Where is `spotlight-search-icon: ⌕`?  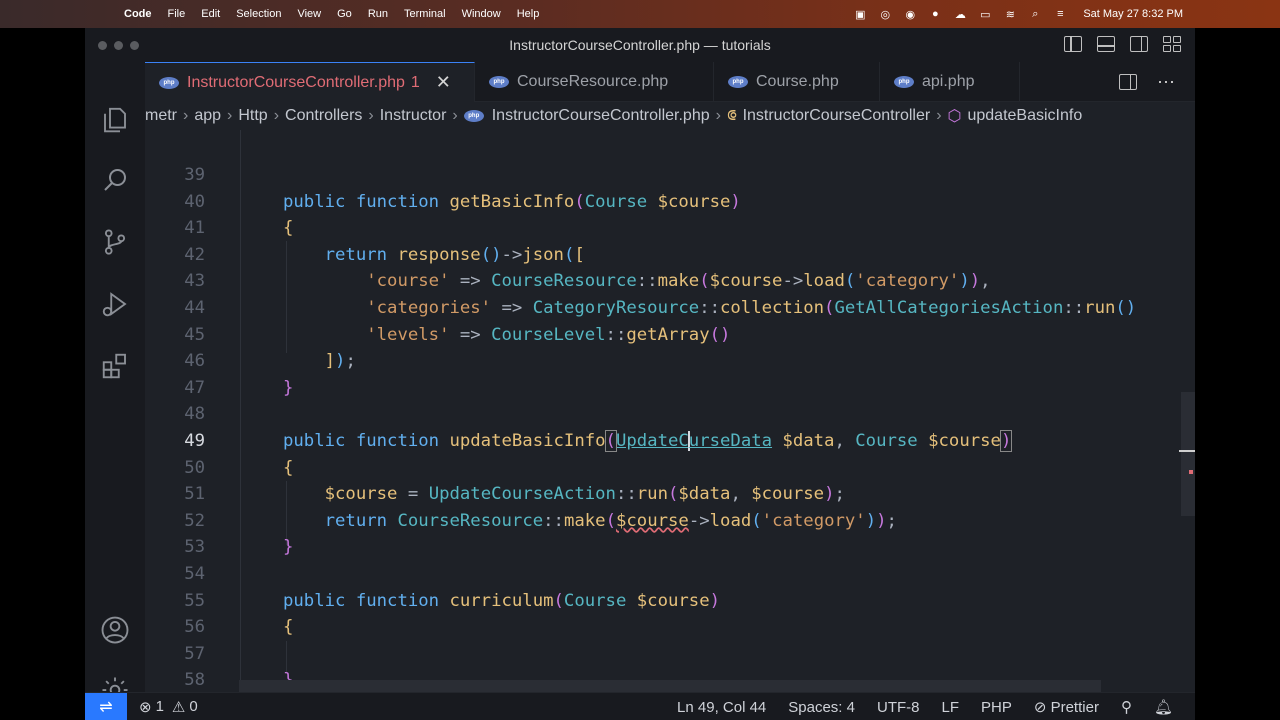 spotlight-search-icon: ⌕ is located at coordinates (1035, 14).